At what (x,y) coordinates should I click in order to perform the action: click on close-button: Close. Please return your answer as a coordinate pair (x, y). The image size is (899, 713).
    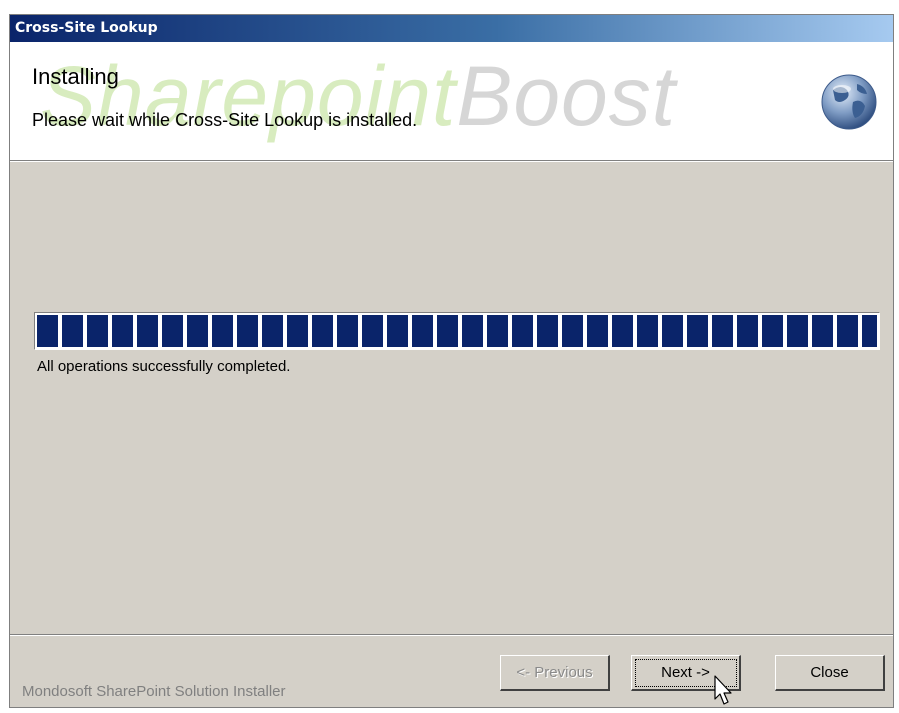
    Looking at the image, I should click on (830, 673).